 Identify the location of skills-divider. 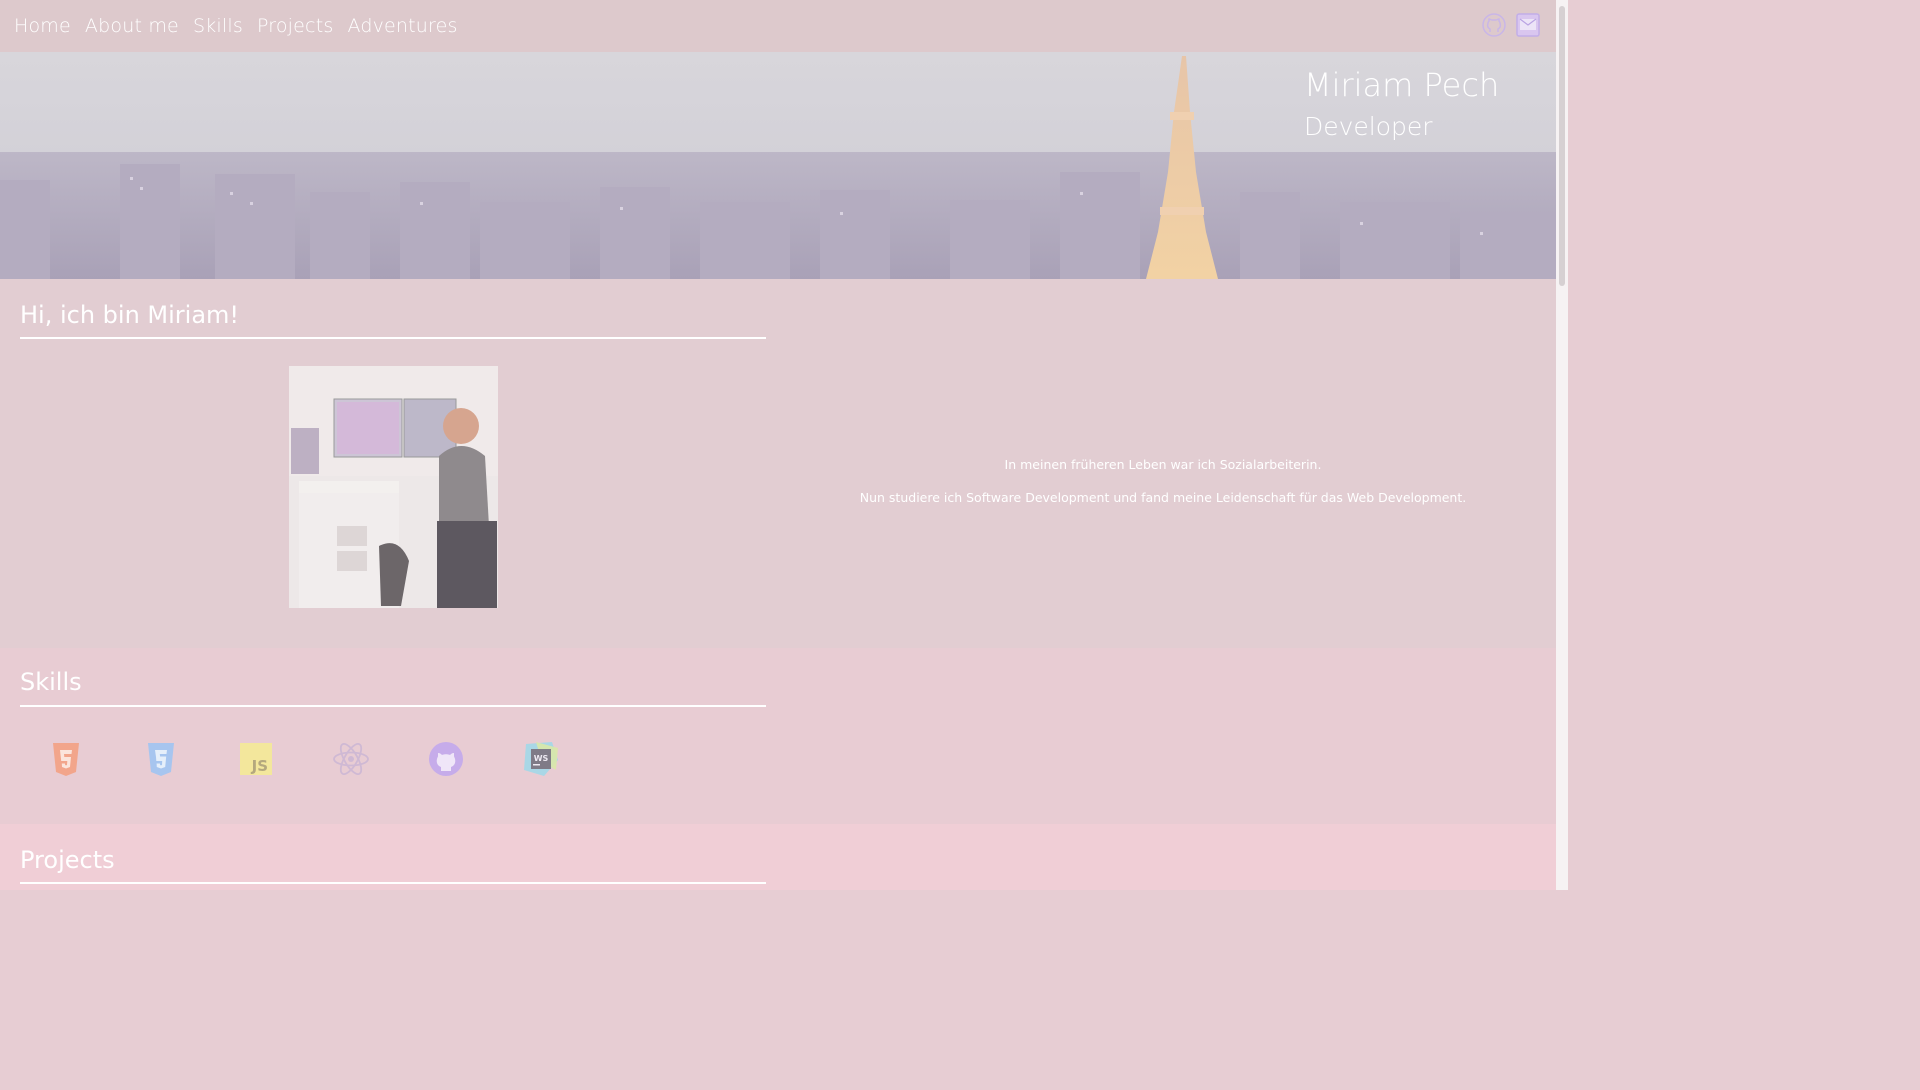
(393, 706).